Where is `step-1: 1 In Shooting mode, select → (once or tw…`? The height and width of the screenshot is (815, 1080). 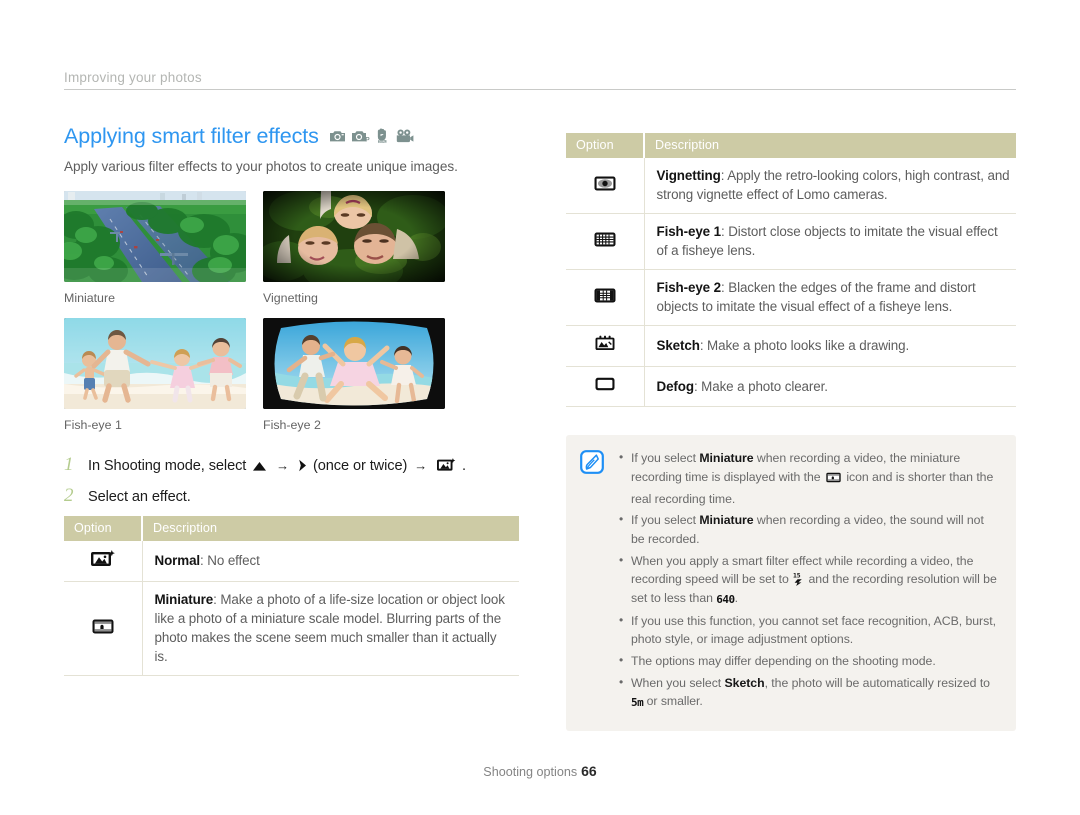
step-1: 1 In Shooting mode, select → (once or tw… is located at coordinates (291, 465).